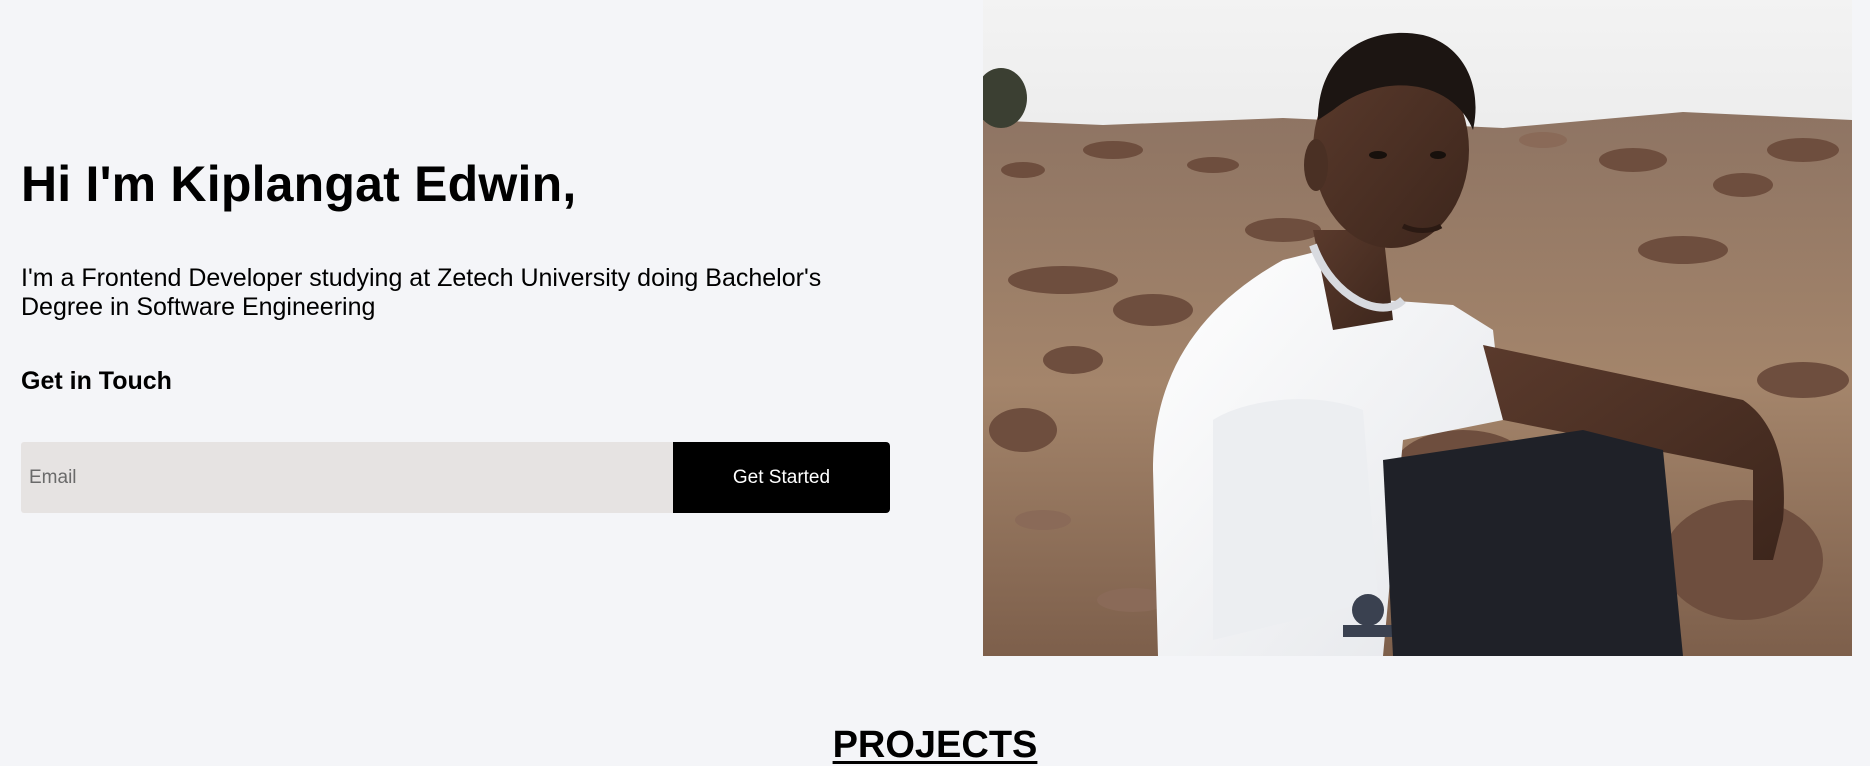 The image size is (1870, 766). What do you see at coordinates (781, 477) in the screenshot?
I see `get-started-button: Get Started` at bounding box center [781, 477].